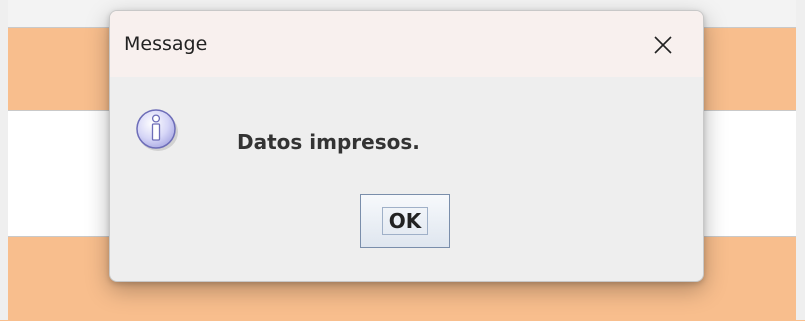 Image resolution: width=805 pixels, height=321 pixels. I want to click on background-right-edge, so click(800, 160).